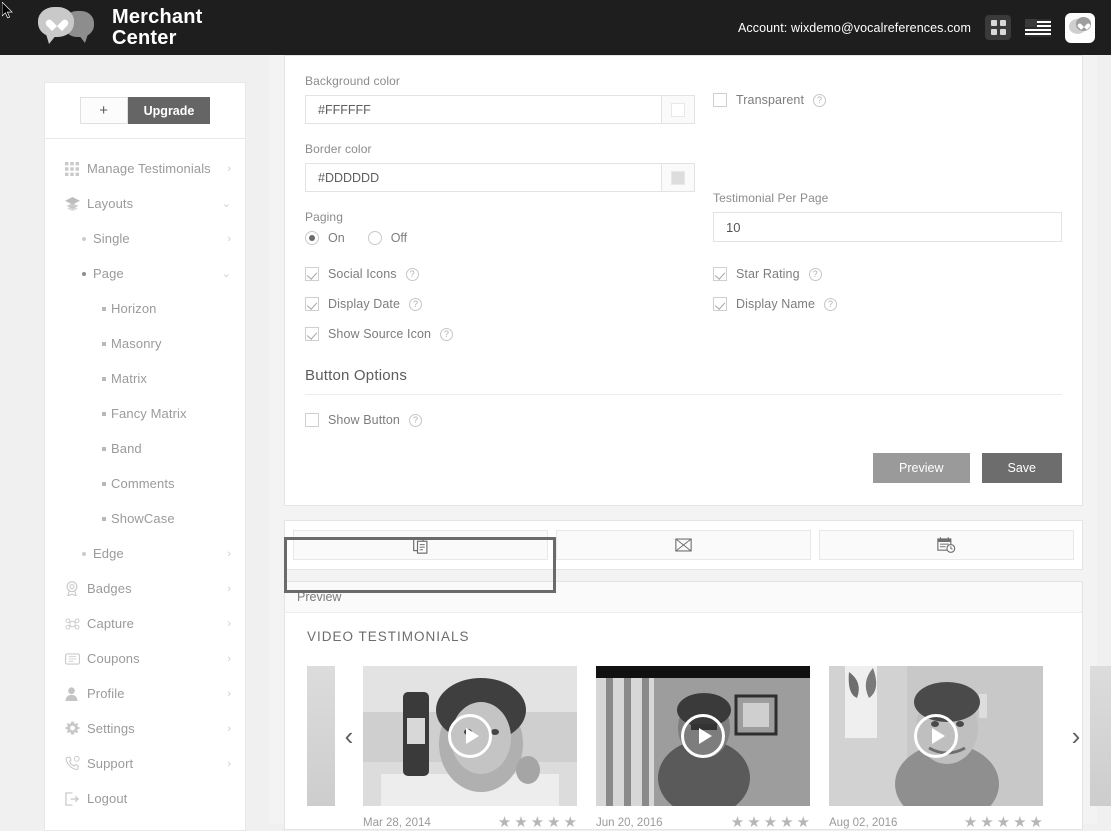 The image size is (1111, 831). I want to click on show-button-checkbox, so click(312, 420).